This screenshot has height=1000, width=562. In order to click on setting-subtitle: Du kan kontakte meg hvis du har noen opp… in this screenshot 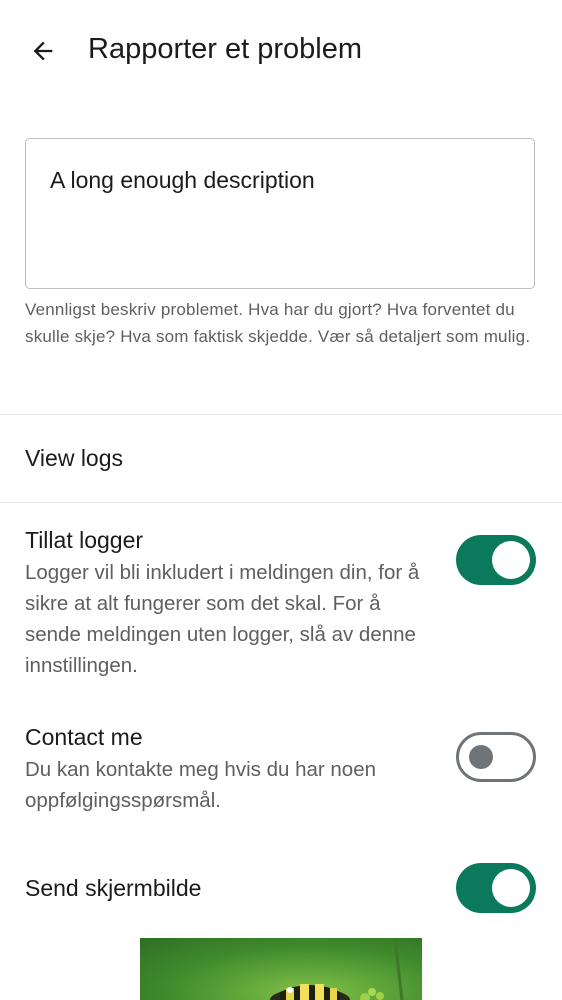, I will do `click(200, 785)`.